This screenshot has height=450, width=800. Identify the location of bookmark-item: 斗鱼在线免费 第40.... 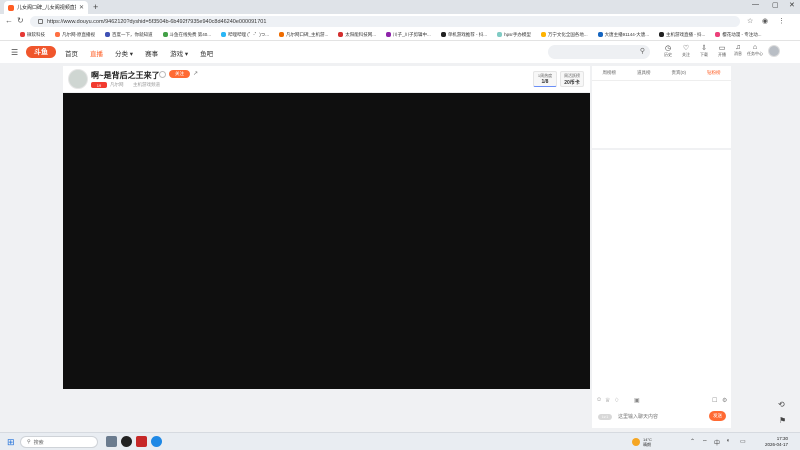
(186, 35).